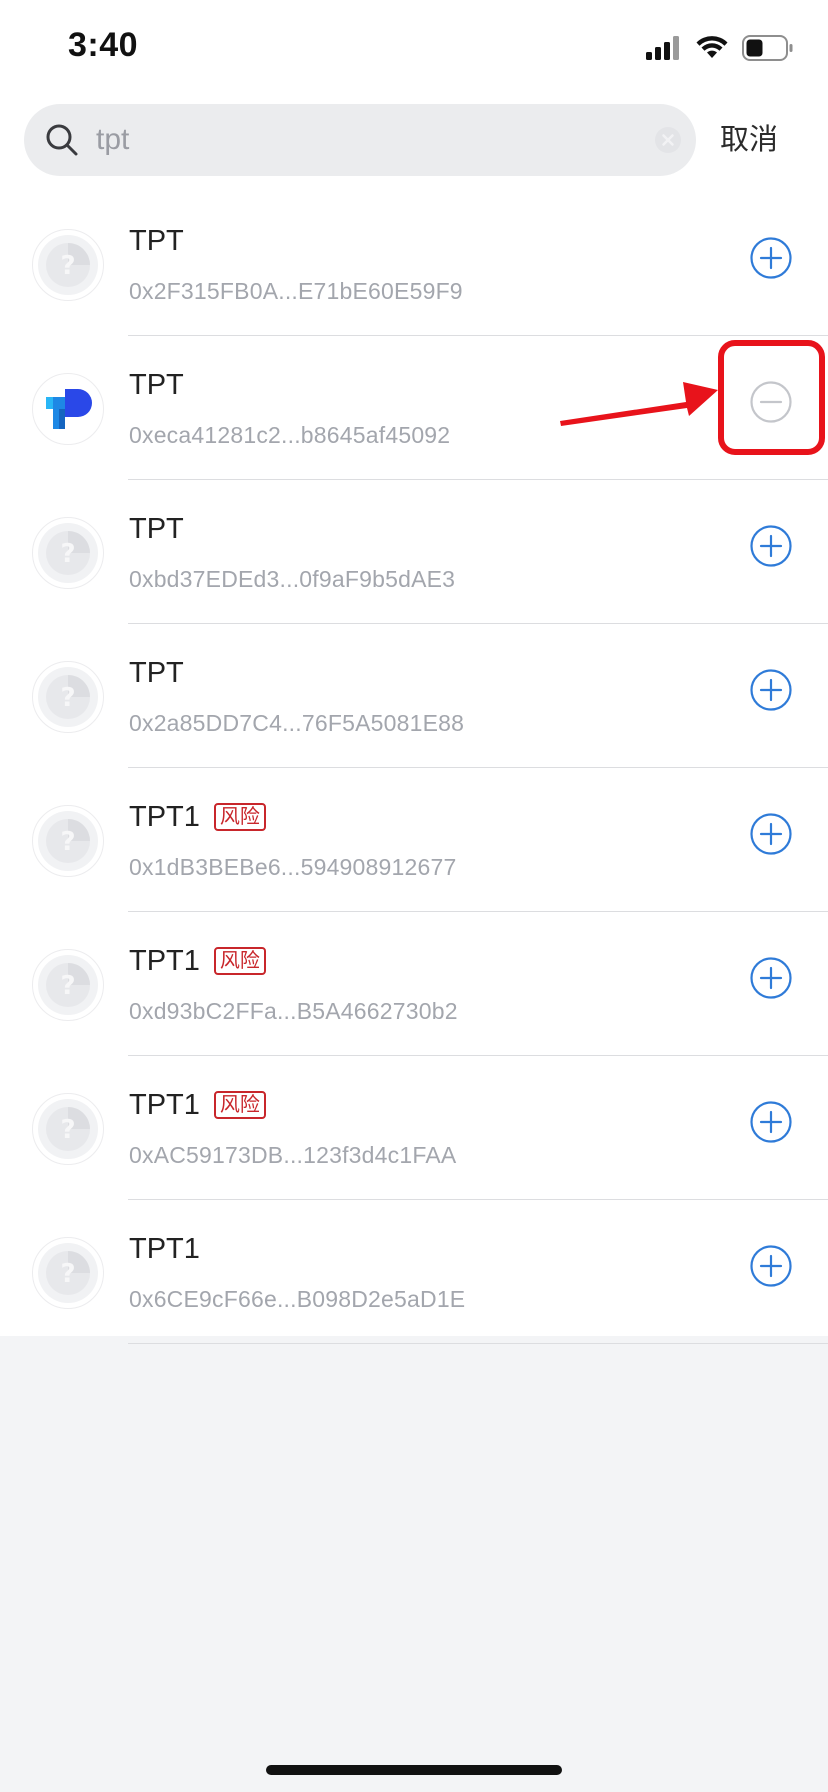  I want to click on token-address: 0xd93bC2FFa...B5A4662730b2, so click(293, 1011).